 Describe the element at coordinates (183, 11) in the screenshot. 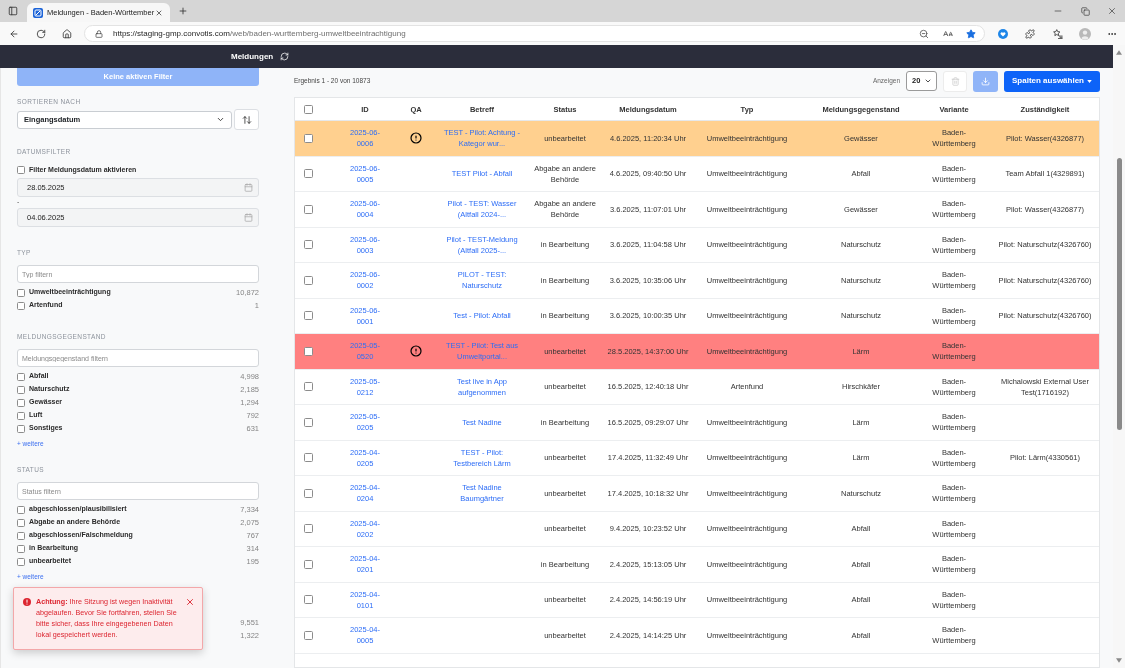

I see `new-tab-icon` at that location.